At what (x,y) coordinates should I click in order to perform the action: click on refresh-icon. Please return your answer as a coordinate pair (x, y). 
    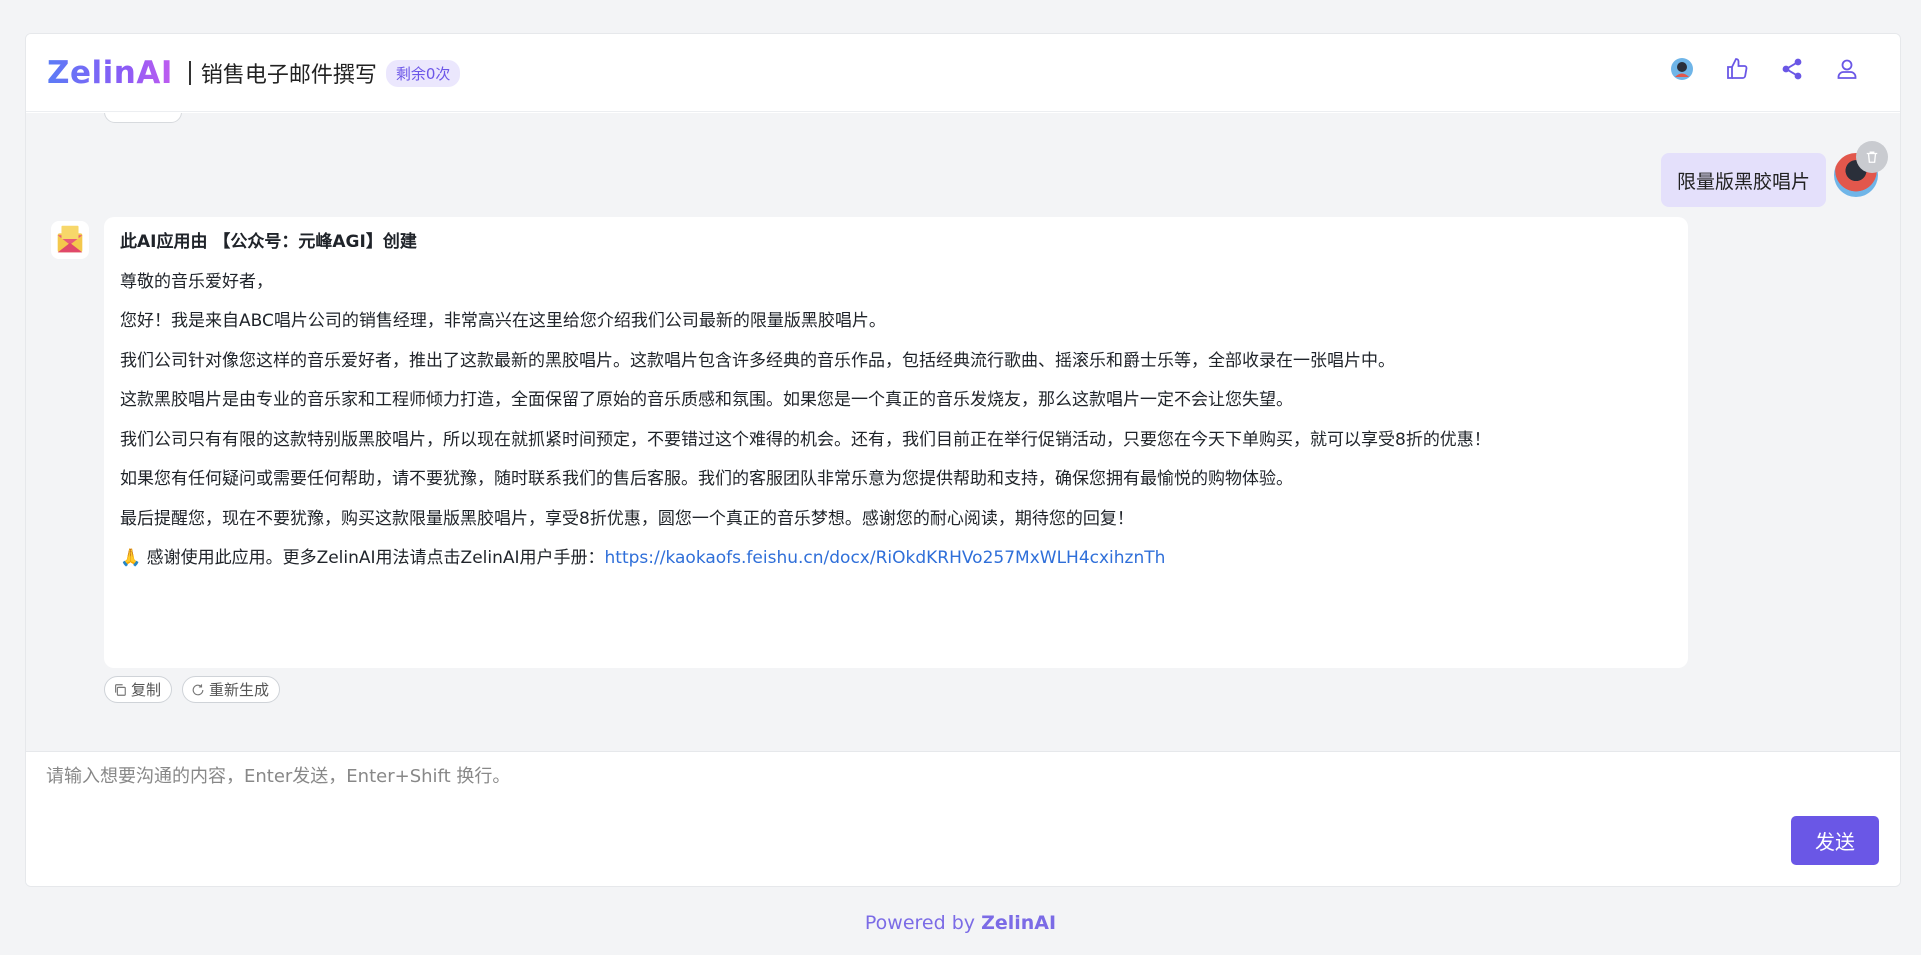
    Looking at the image, I should click on (198, 689).